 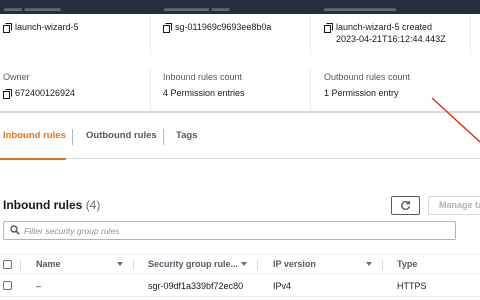 I want to click on detail-owner: Owner 672400126924, so click(x=39, y=85).